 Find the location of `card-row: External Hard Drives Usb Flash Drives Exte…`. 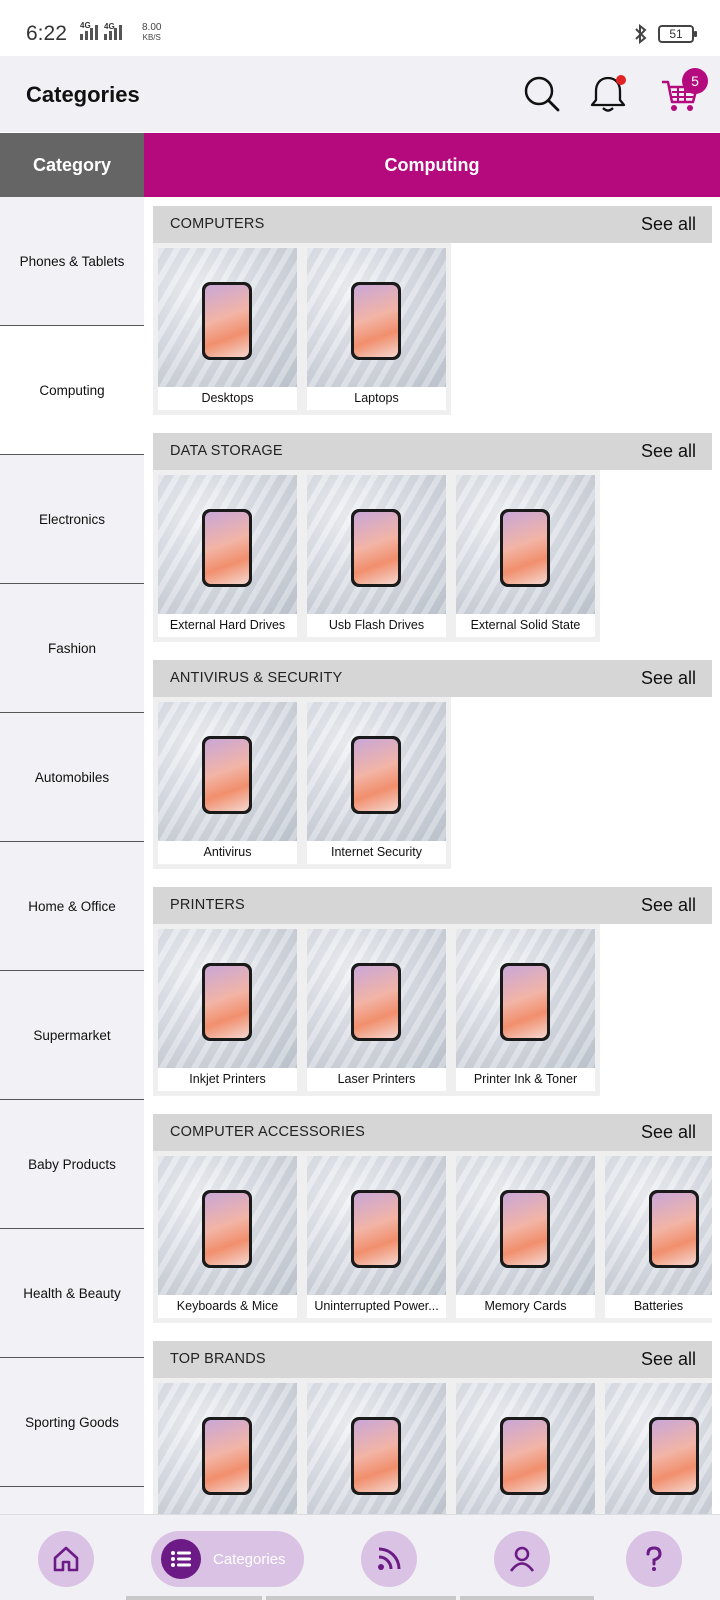

card-row: External Hard Drives Usb Flash Drives Exte… is located at coordinates (432, 558).